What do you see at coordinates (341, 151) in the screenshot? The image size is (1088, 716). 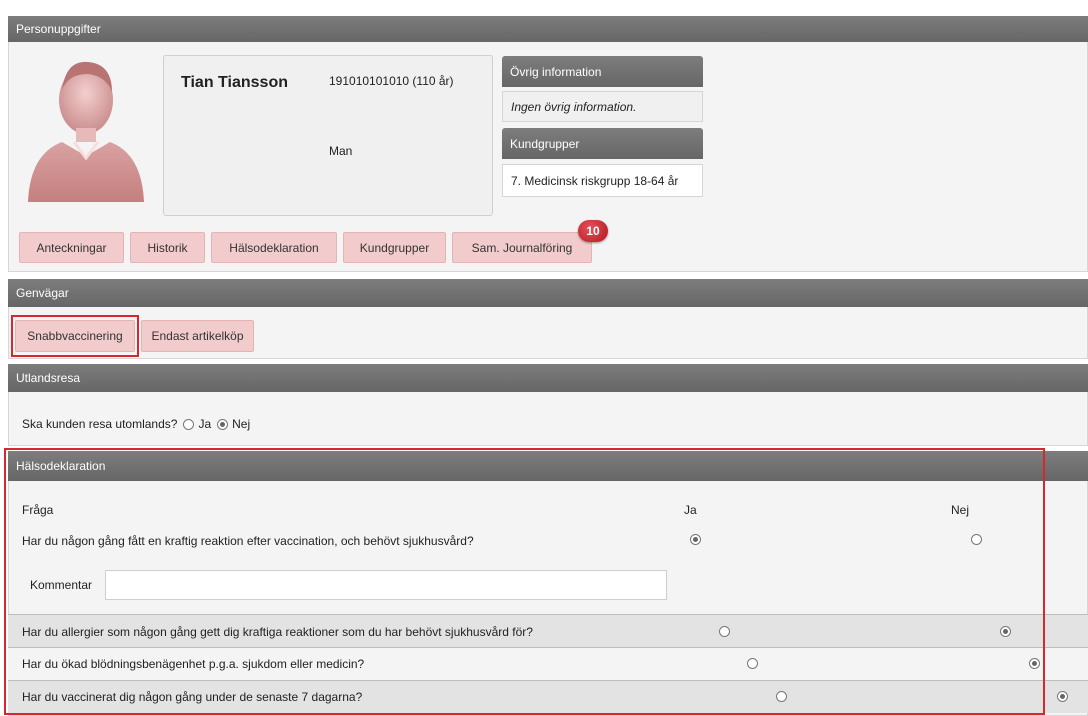 I see `person-gender: Man` at bounding box center [341, 151].